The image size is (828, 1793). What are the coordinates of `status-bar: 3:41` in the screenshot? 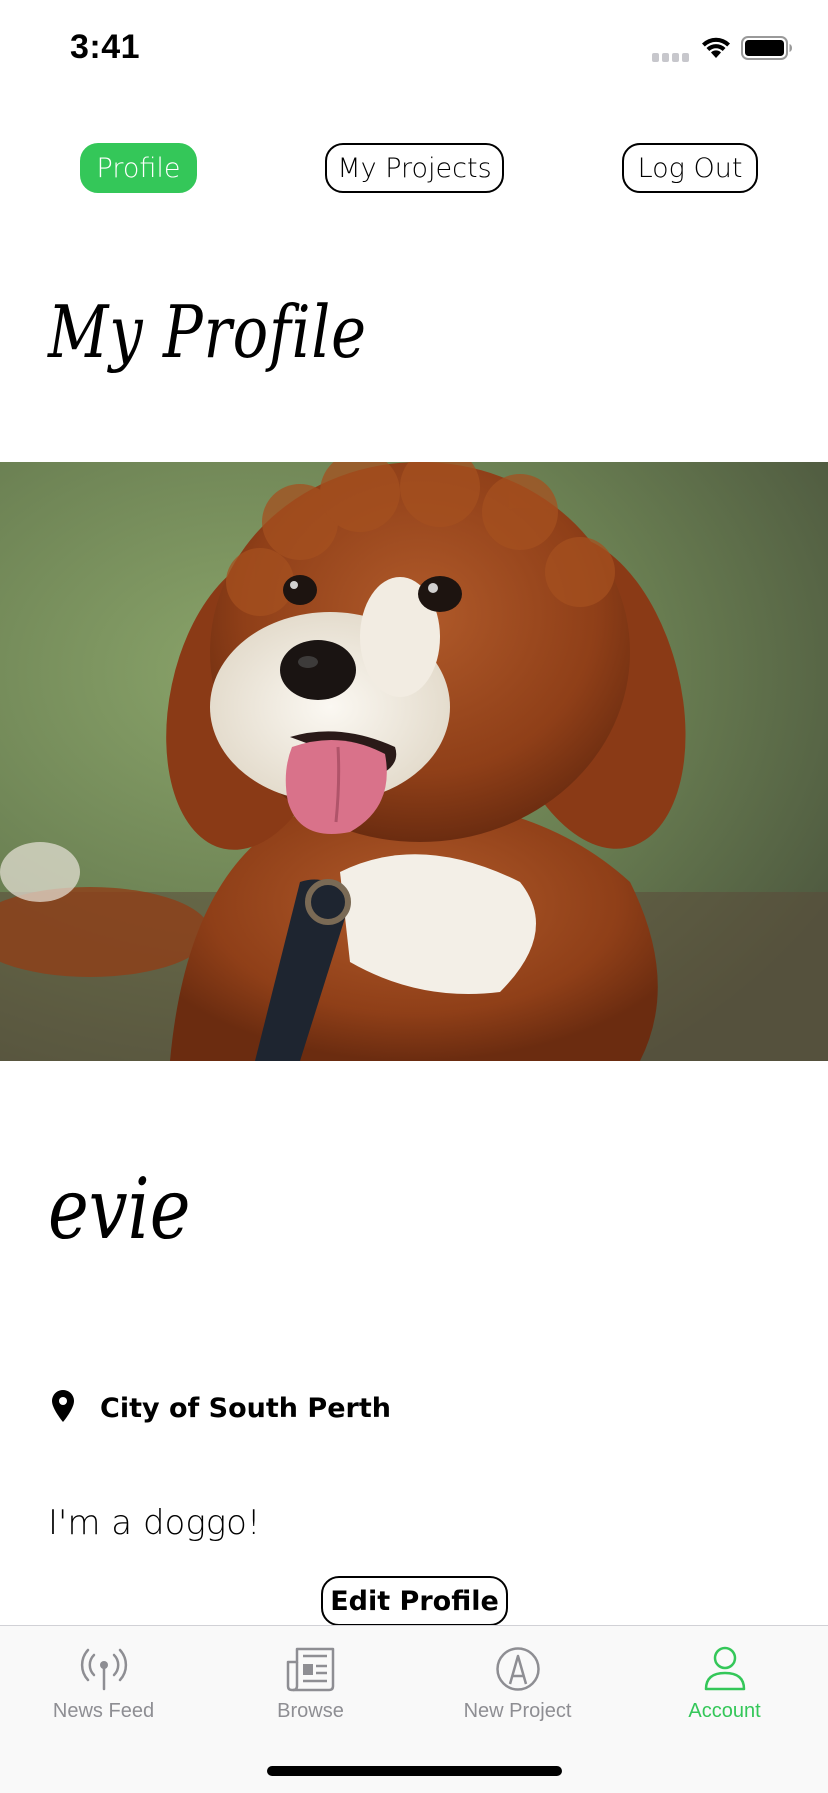 It's located at (414, 50).